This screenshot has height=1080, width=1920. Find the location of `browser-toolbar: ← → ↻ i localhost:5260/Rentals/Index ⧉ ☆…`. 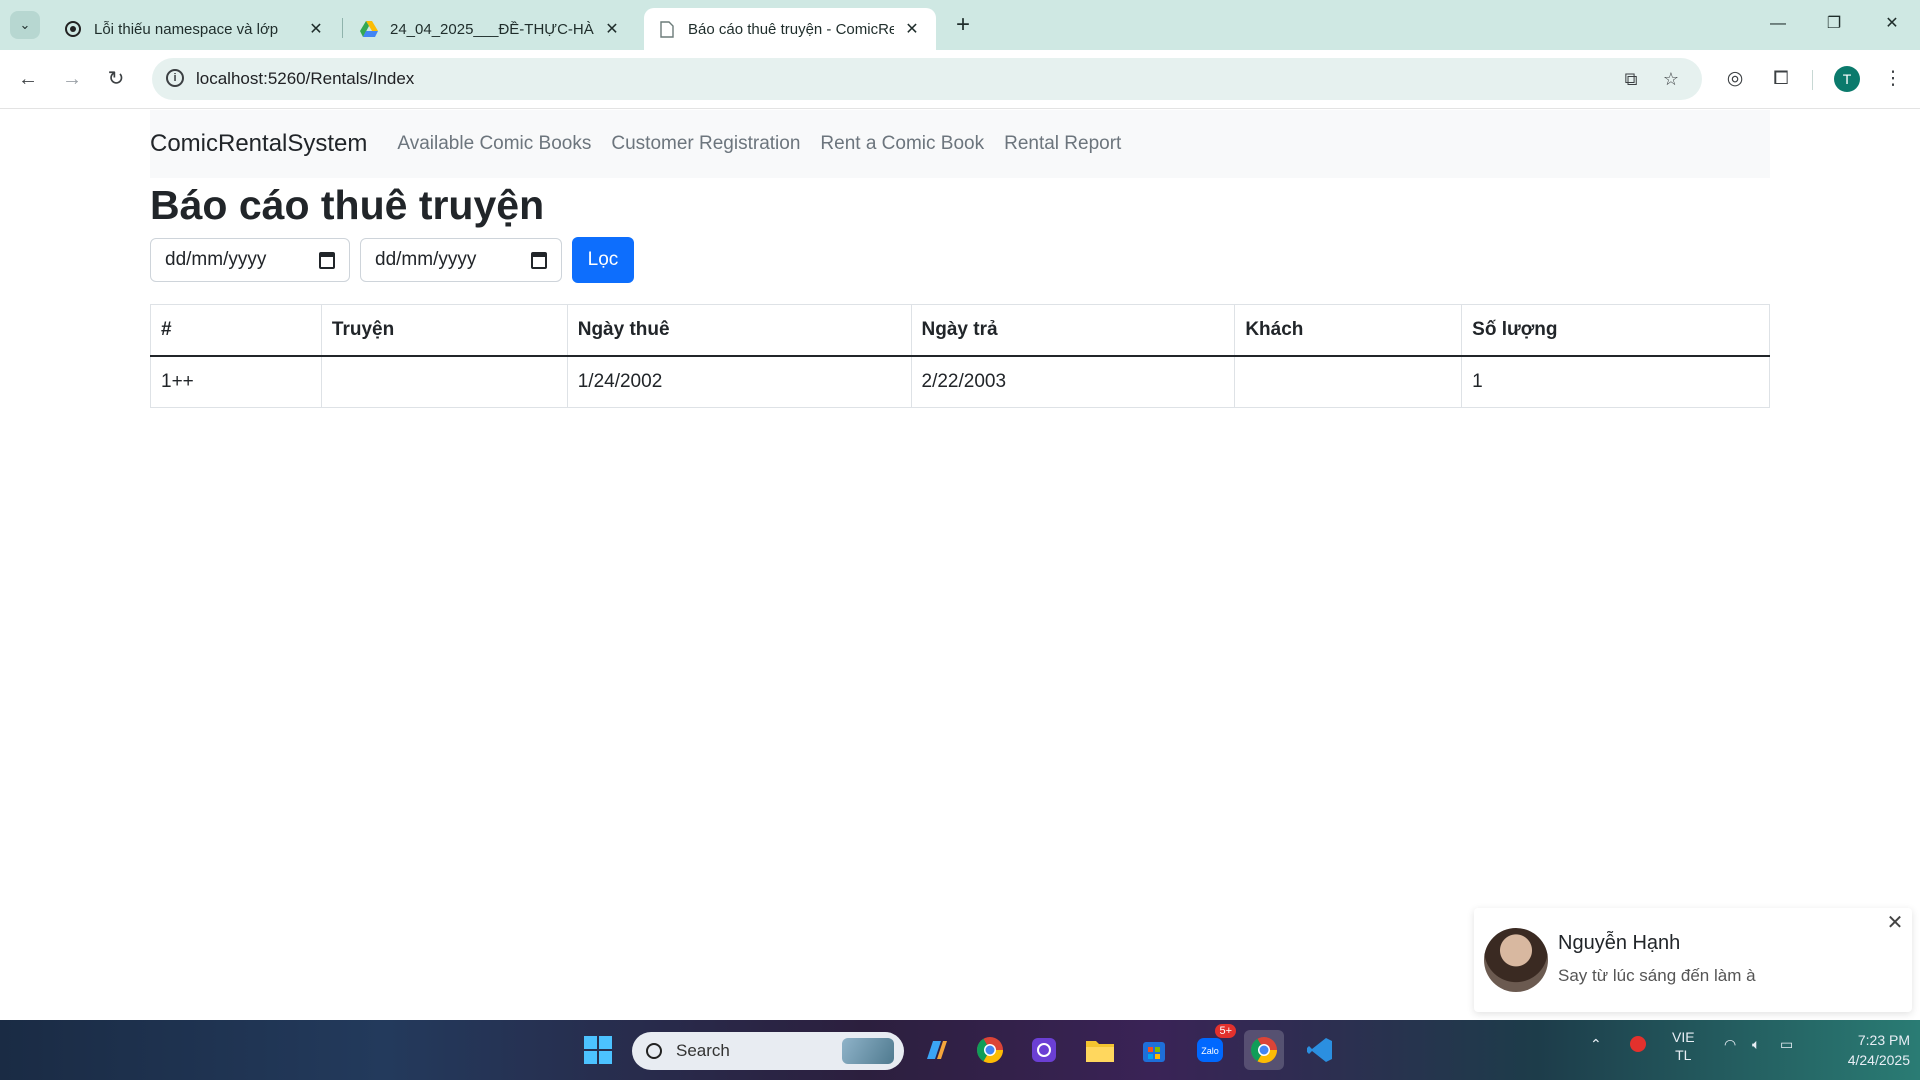

browser-toolbar: ← → ↻ i localhost:5260/Rentals/Index ⧉ ☆… is located at coordinates (960, 79).